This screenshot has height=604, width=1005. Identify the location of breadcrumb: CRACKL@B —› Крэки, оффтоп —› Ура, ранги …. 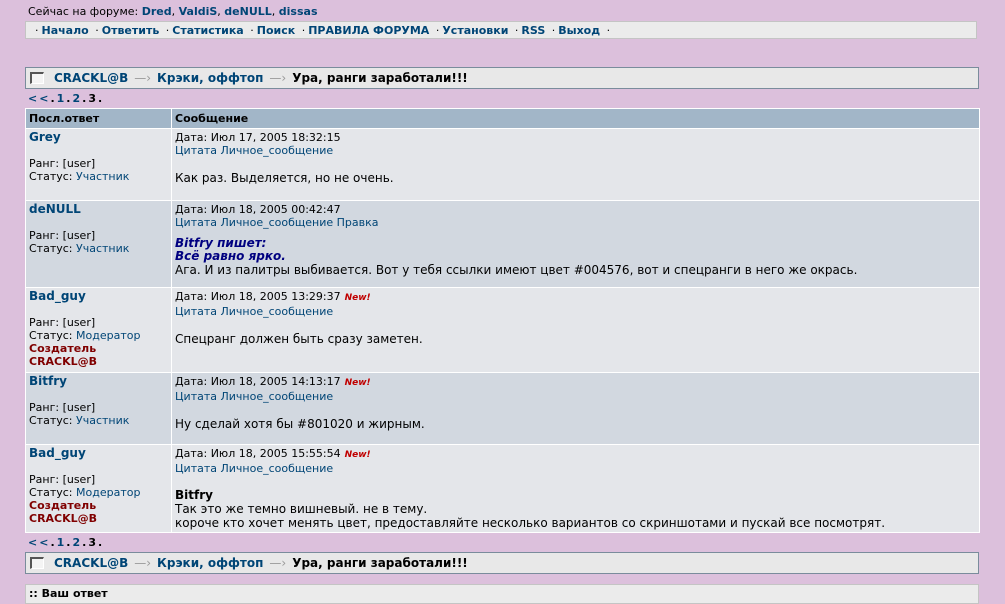
(502, 78).